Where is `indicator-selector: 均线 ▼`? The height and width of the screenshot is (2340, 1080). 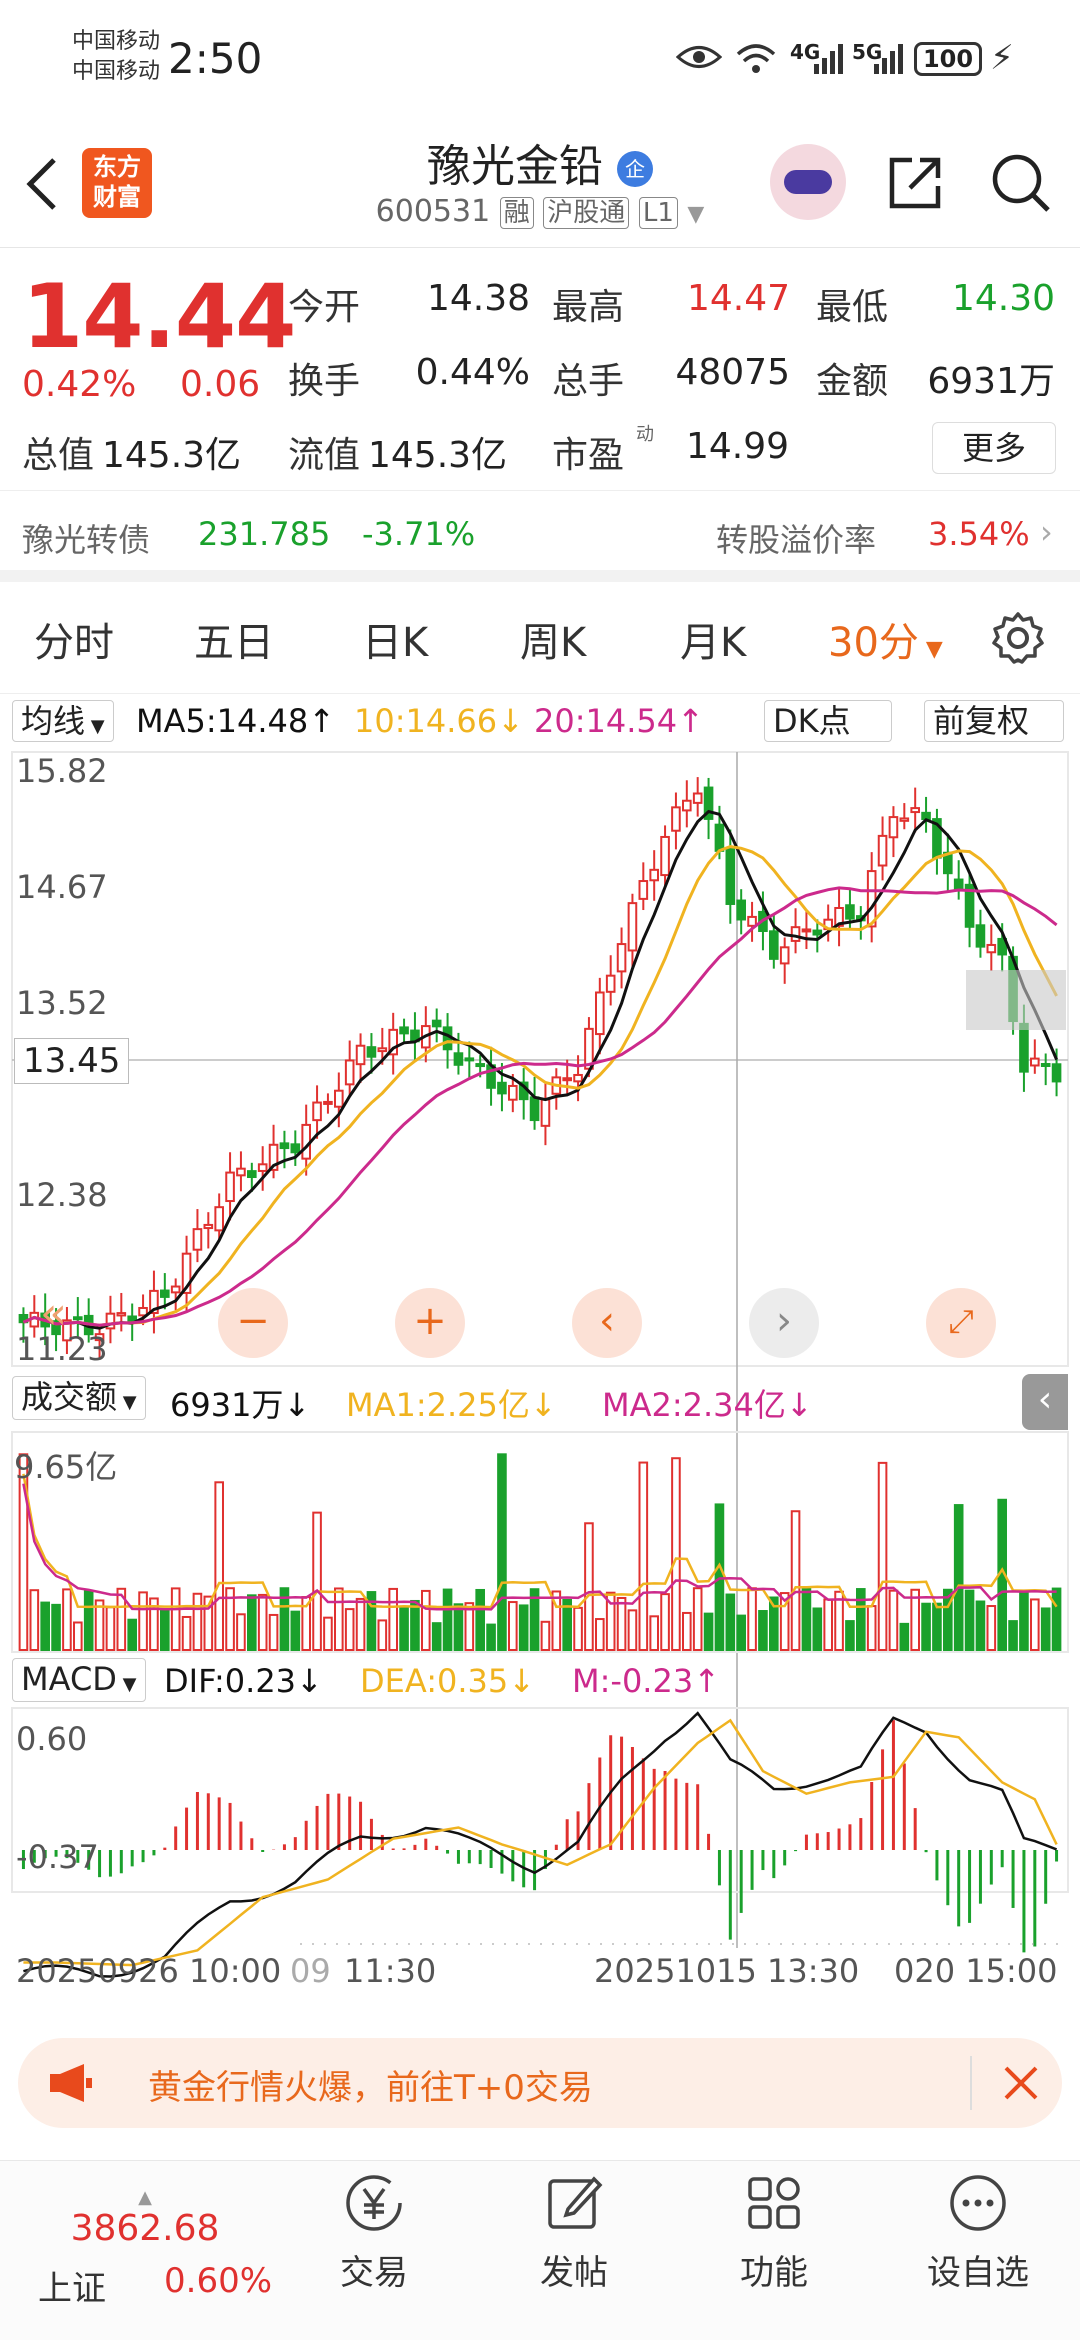
indicator-selector: 均线 ▼ is located at coordinates (63, 721).